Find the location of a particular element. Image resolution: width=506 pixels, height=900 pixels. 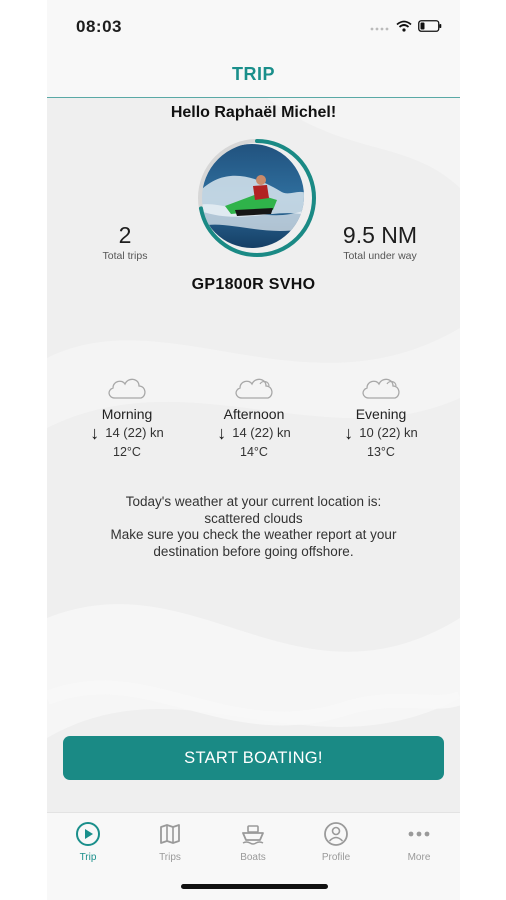

greeting-text: Hello Raphaël Michel! is located at coordinates (253, 112).